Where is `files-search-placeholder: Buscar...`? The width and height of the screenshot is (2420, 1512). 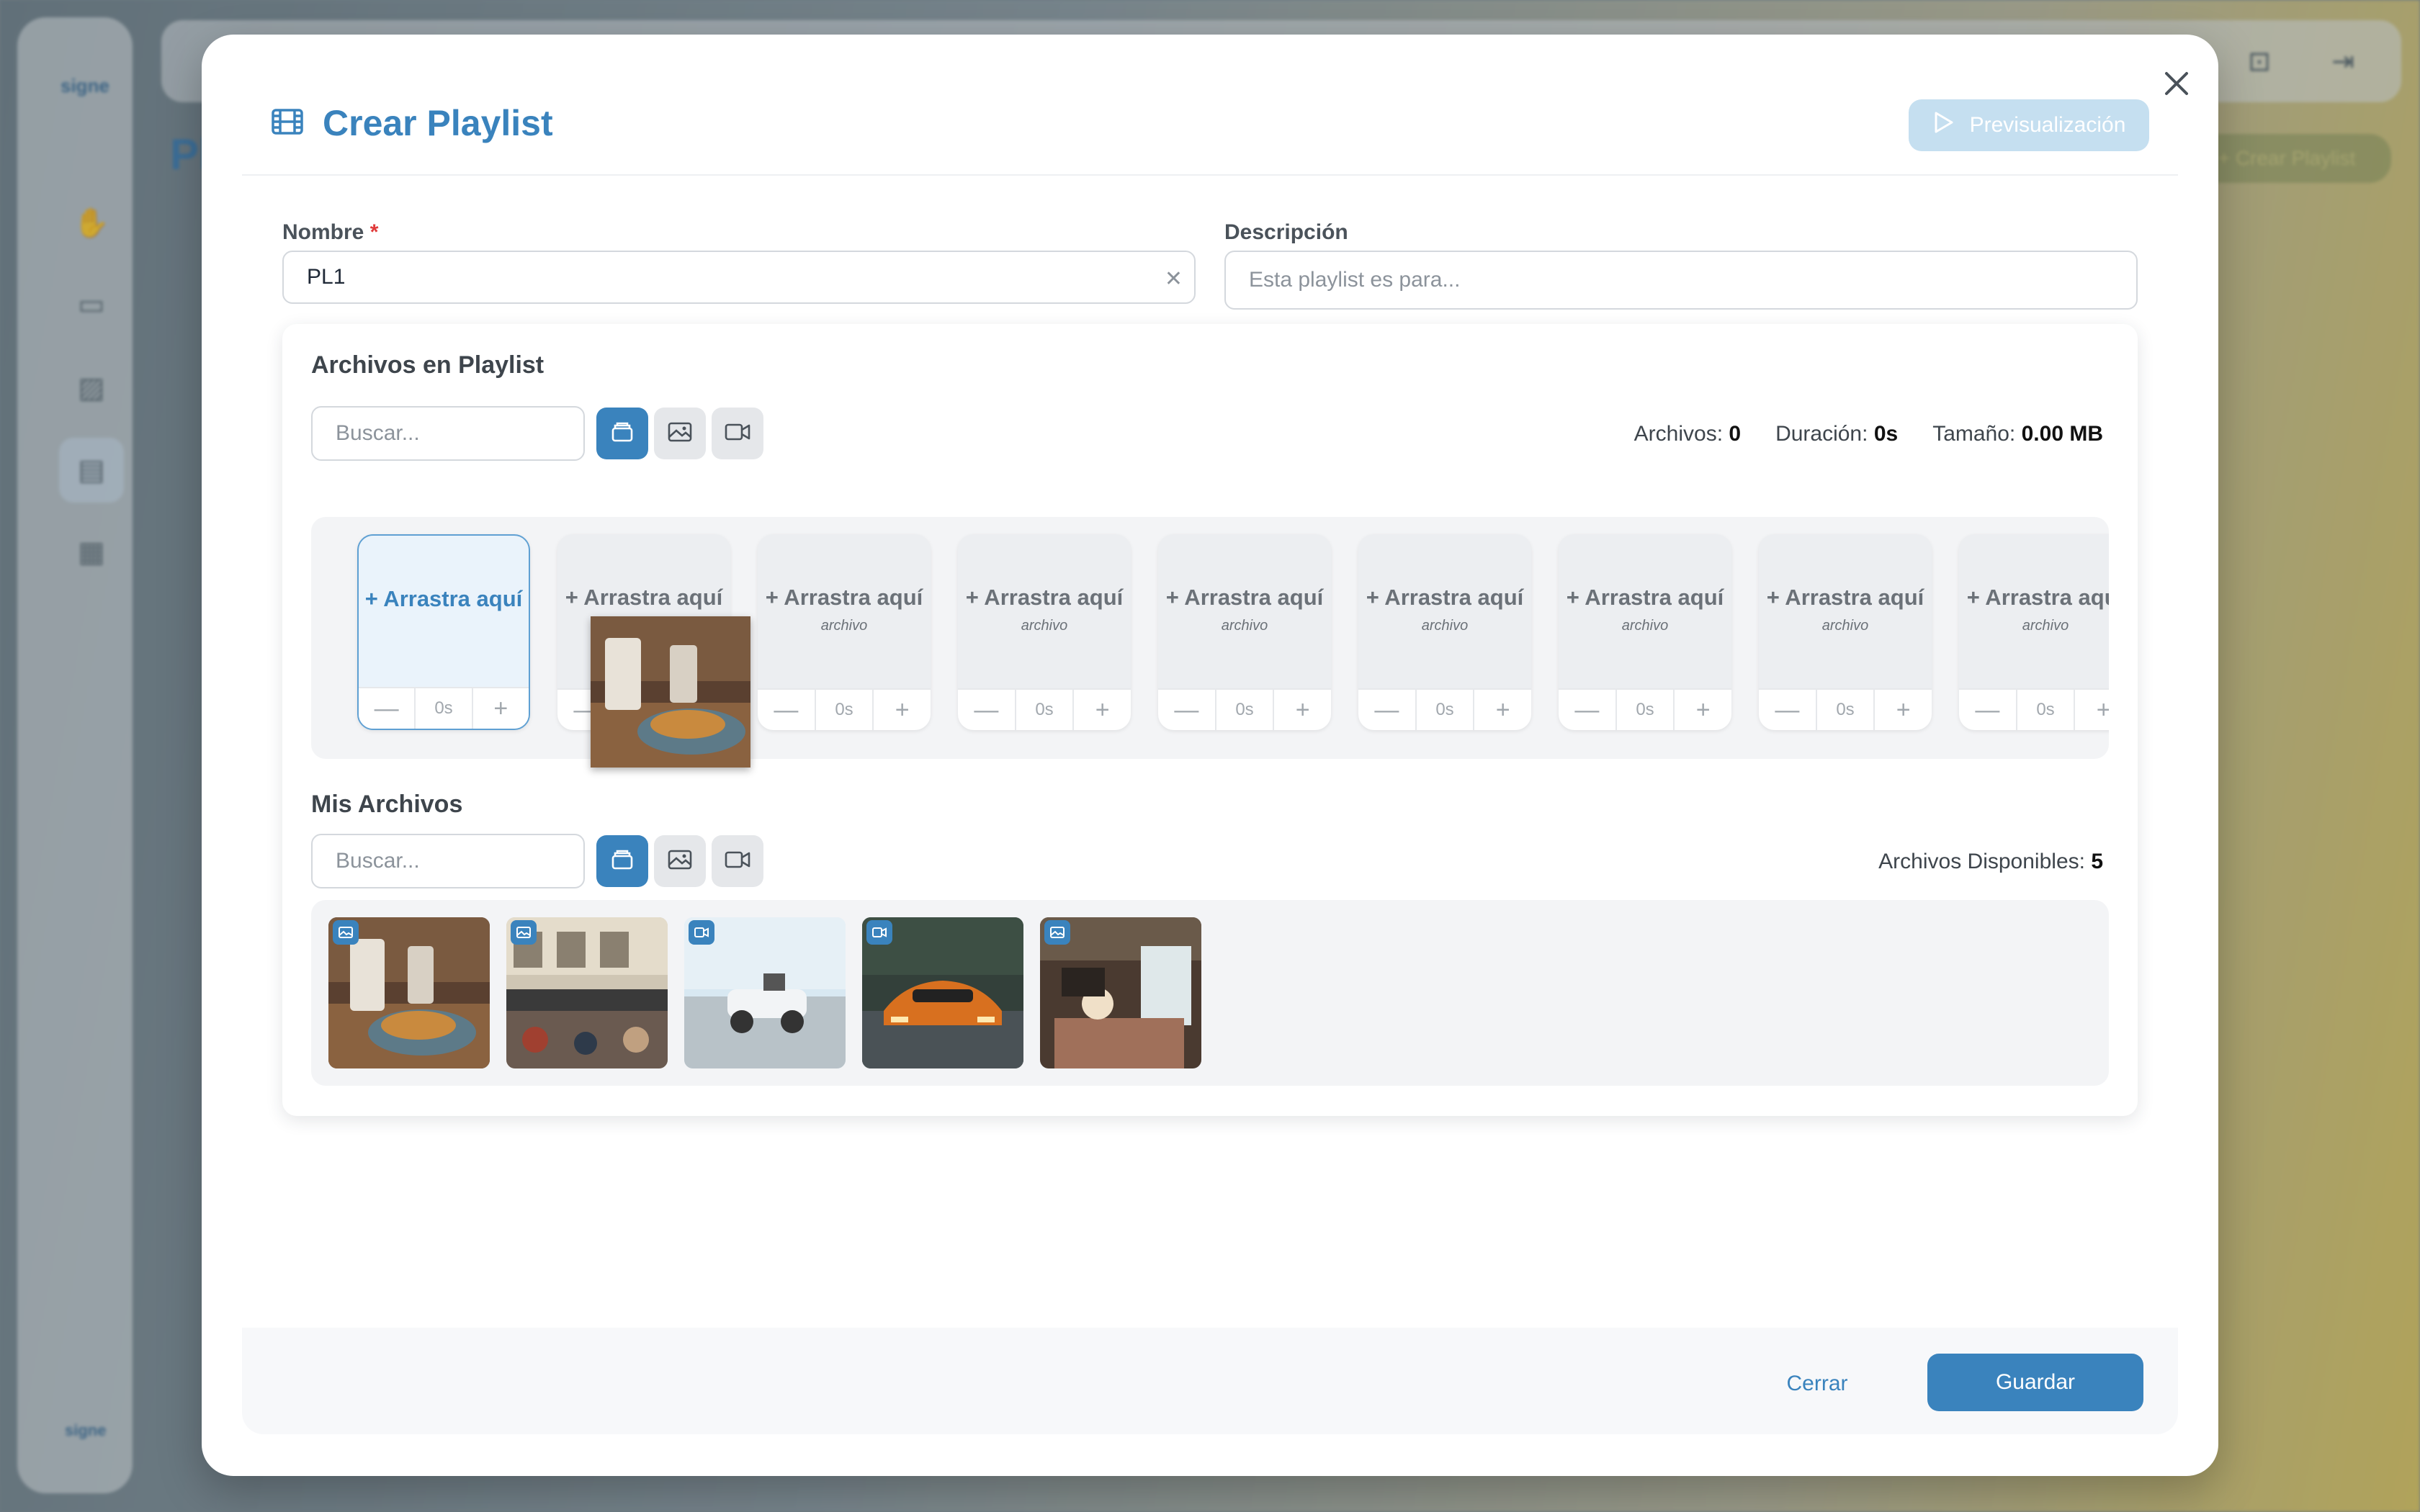
files-search-placeholder: Buscar... is located at coordinates (378, 861).